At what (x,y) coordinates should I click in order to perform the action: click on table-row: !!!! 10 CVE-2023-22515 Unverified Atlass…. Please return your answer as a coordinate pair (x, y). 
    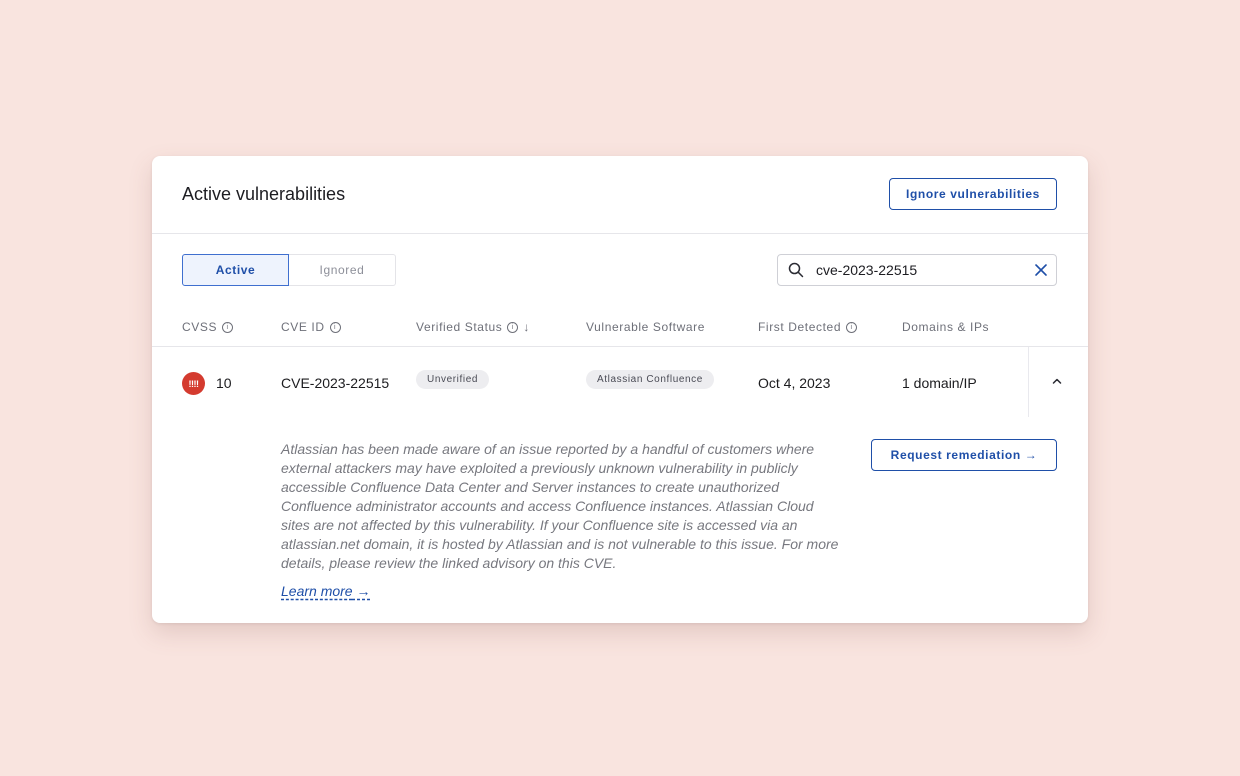
    Looking at the image, I should click on (620, 383).